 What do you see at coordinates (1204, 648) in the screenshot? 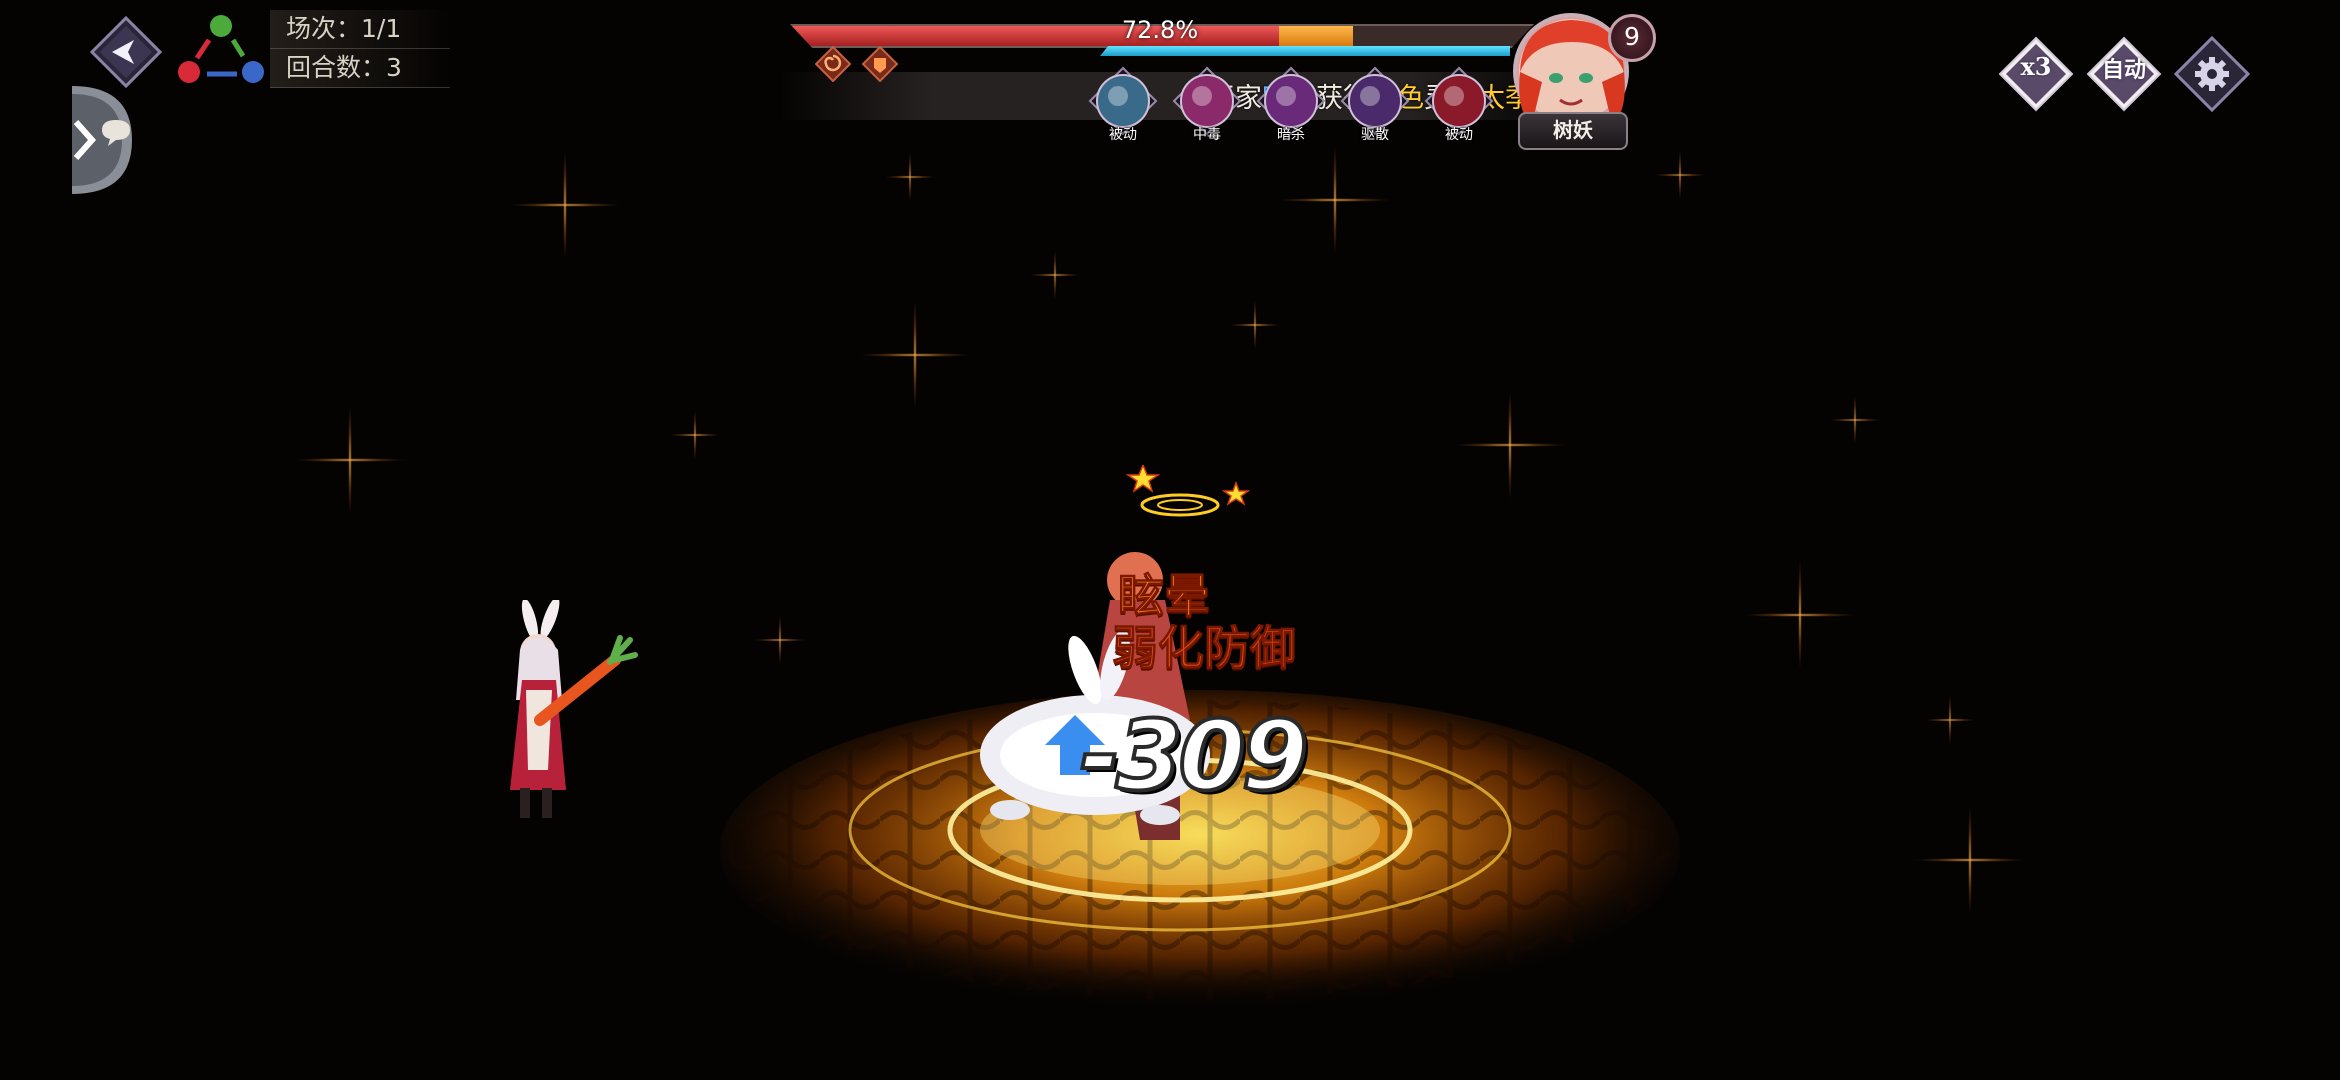
I see `weaken-defense-status-popup: 弱化防御` at bounding box center [1204, 648].